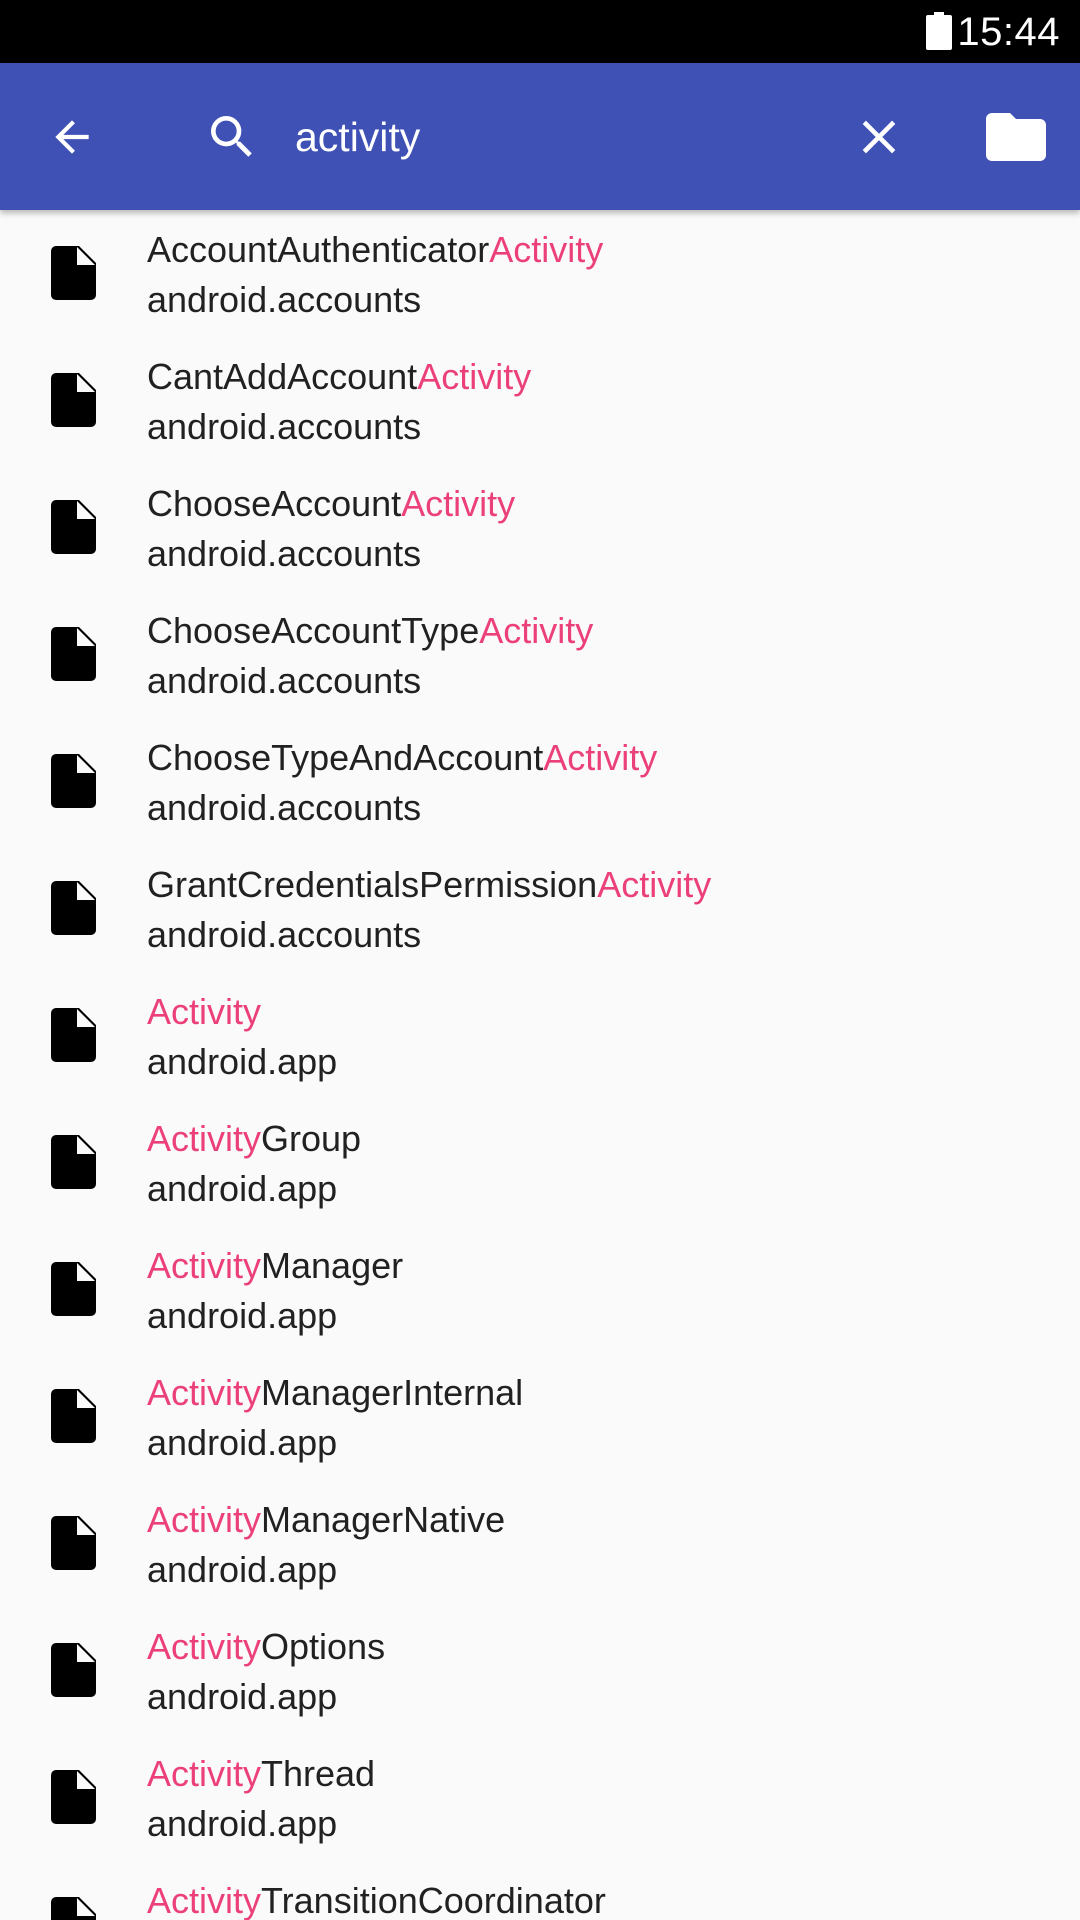 This screenshot has width=1080, height=1920. I want to click on arrow-left-icon, so click(72, 137).